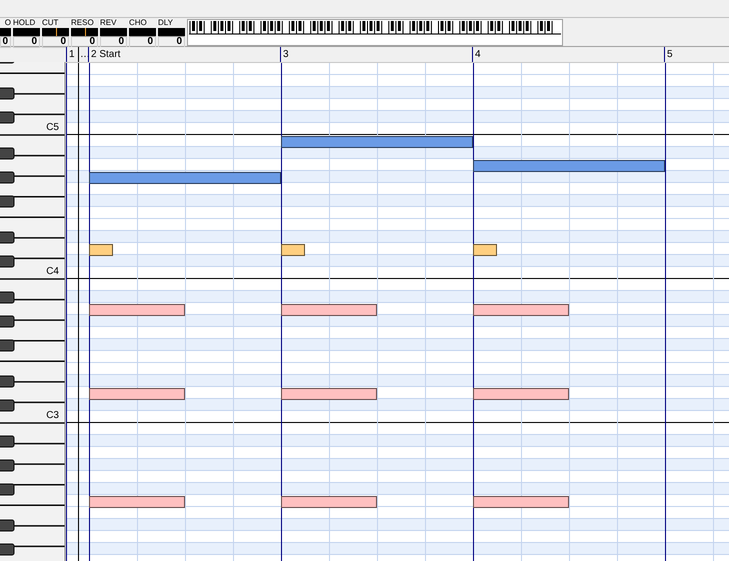 The height and width of the screenshot is (561, 729). What do you see at coordinates (138, 22) in the screenshot?
I see `effect-label: CHO` at bounding box center [138, 22].